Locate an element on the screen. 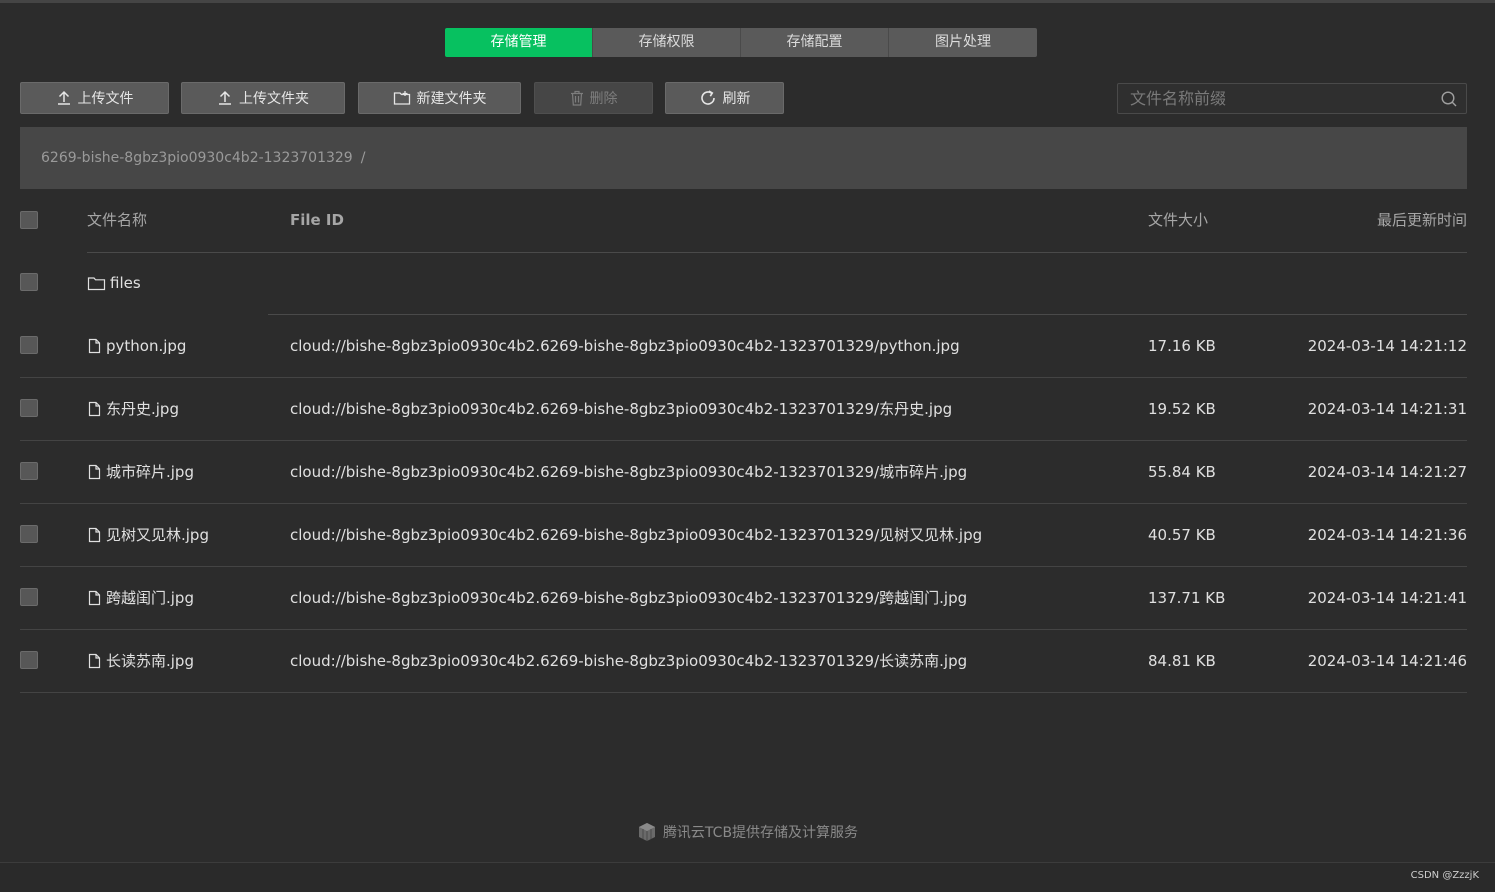 The image size is (1495, 892). refresh-label: 刷新 is located at coordinates (736, 99).